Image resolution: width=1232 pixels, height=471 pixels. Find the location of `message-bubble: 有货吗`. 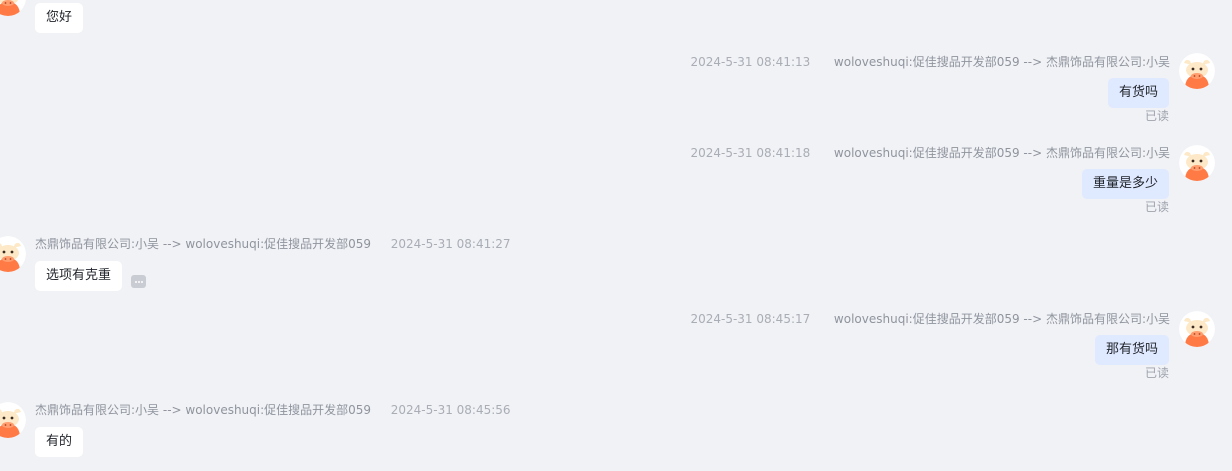

message-bubble: 有货吗 is located at coordinates (1138, 93).